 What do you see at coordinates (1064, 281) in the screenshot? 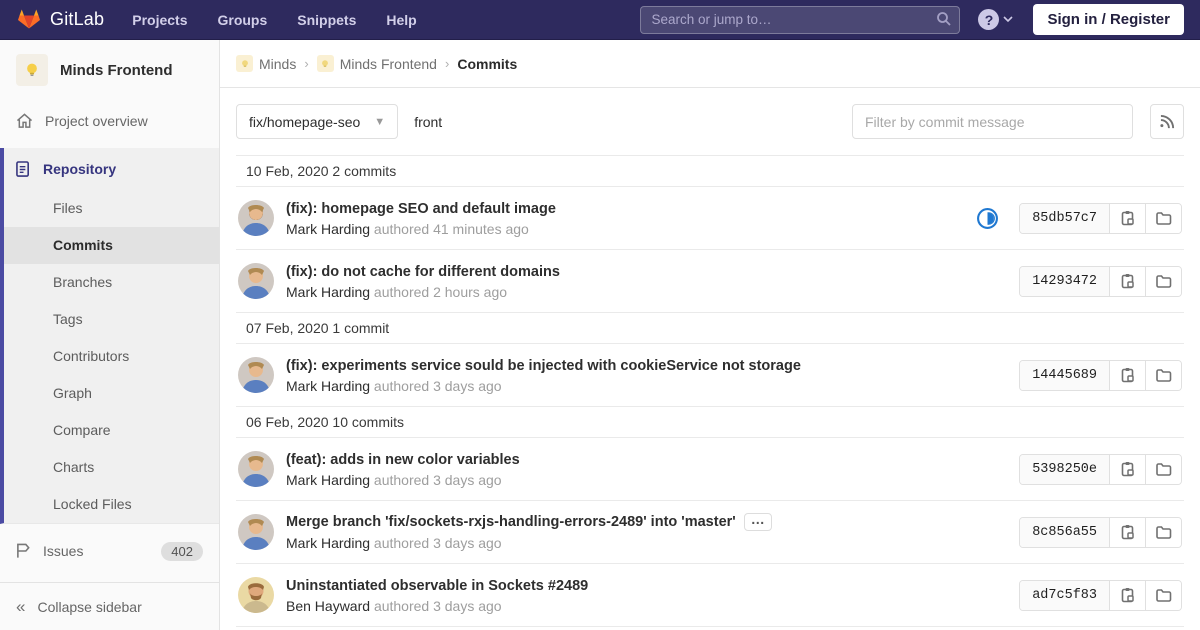
I see `commit-sha-link: 14293472` at bounding box center [1064, 281].